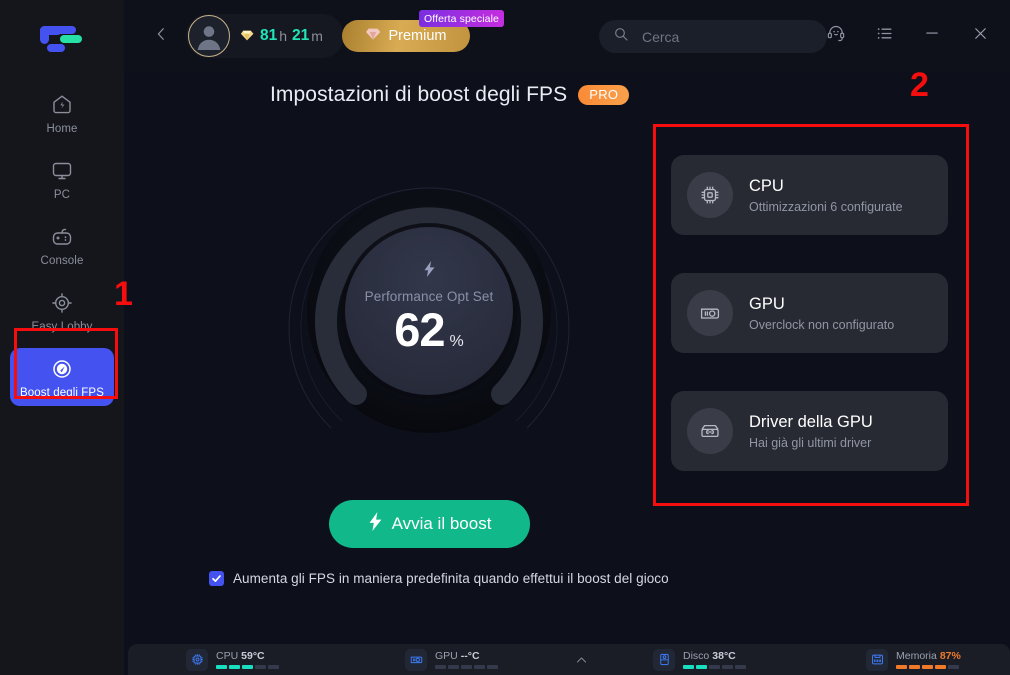 This screenshot has width=1010, height=675. Describe the element at coordinates (62, 128) in the screenshot. I see `sidebar-item-label: Home` at that location.